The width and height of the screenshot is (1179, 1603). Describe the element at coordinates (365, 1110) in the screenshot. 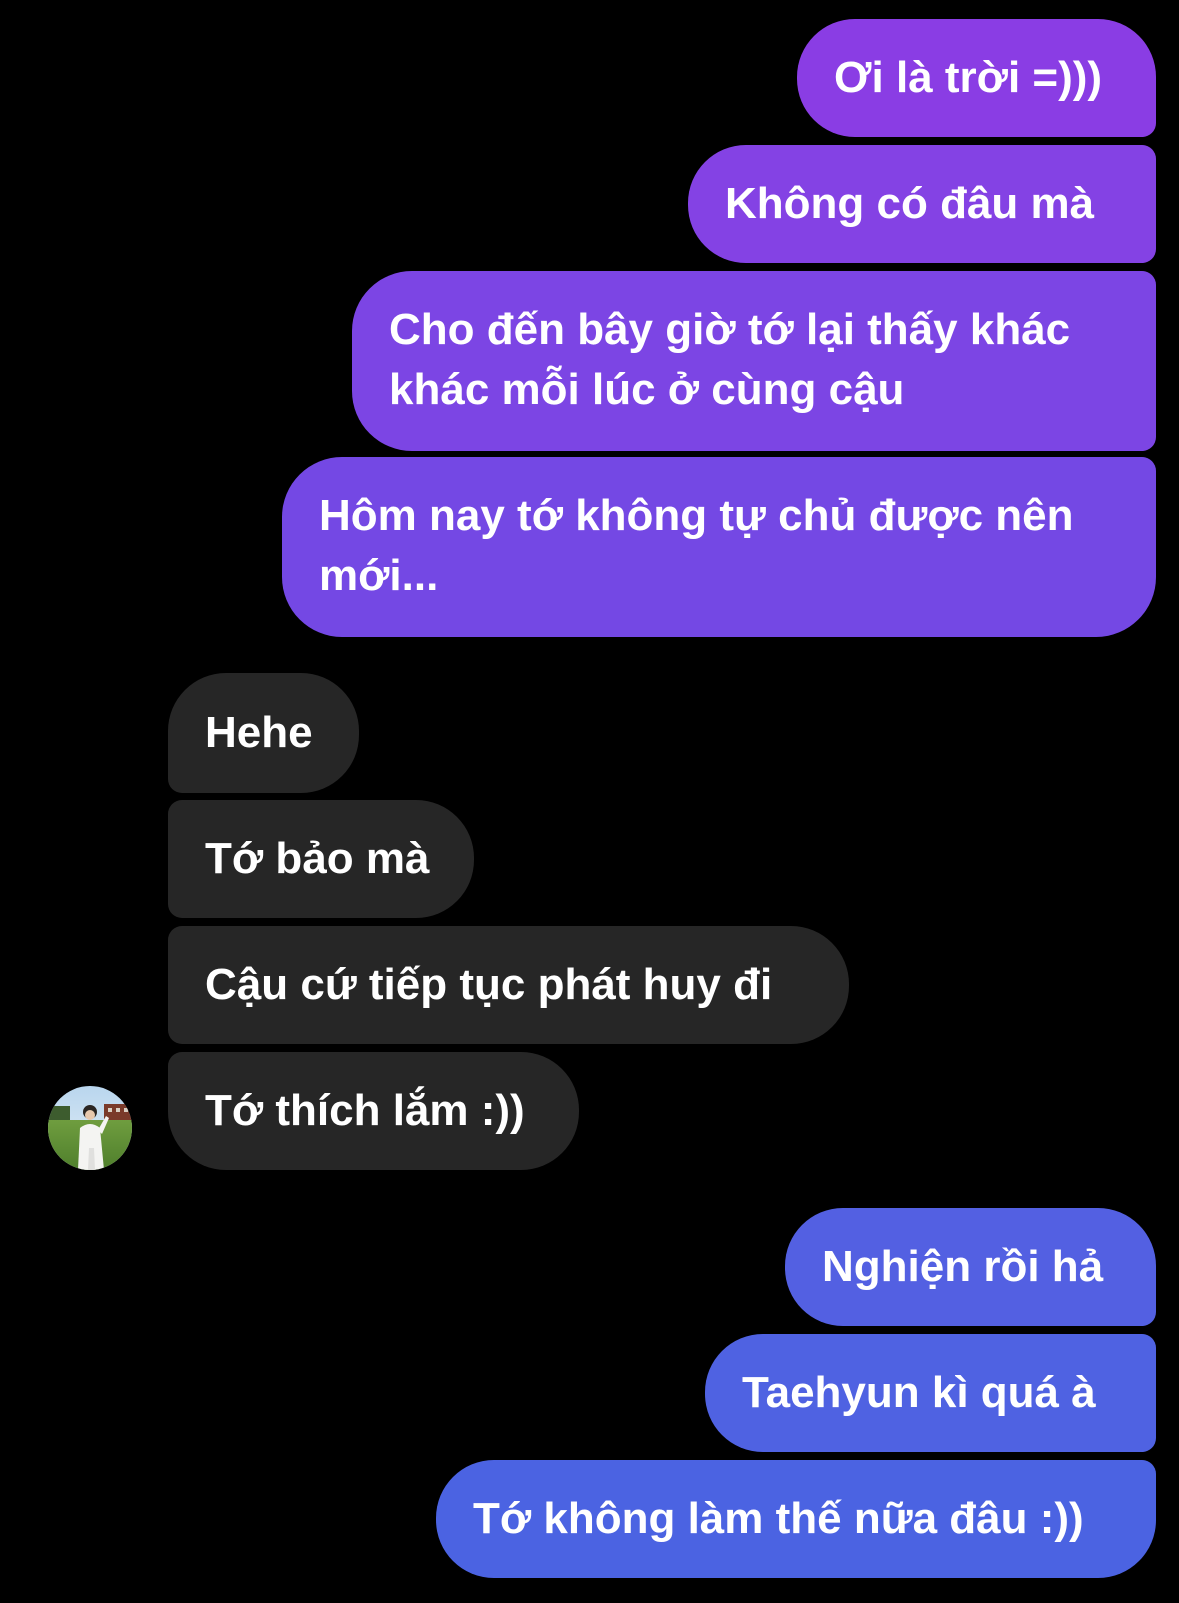

I see `message-text: Tớ thích lắm :))` at that location.